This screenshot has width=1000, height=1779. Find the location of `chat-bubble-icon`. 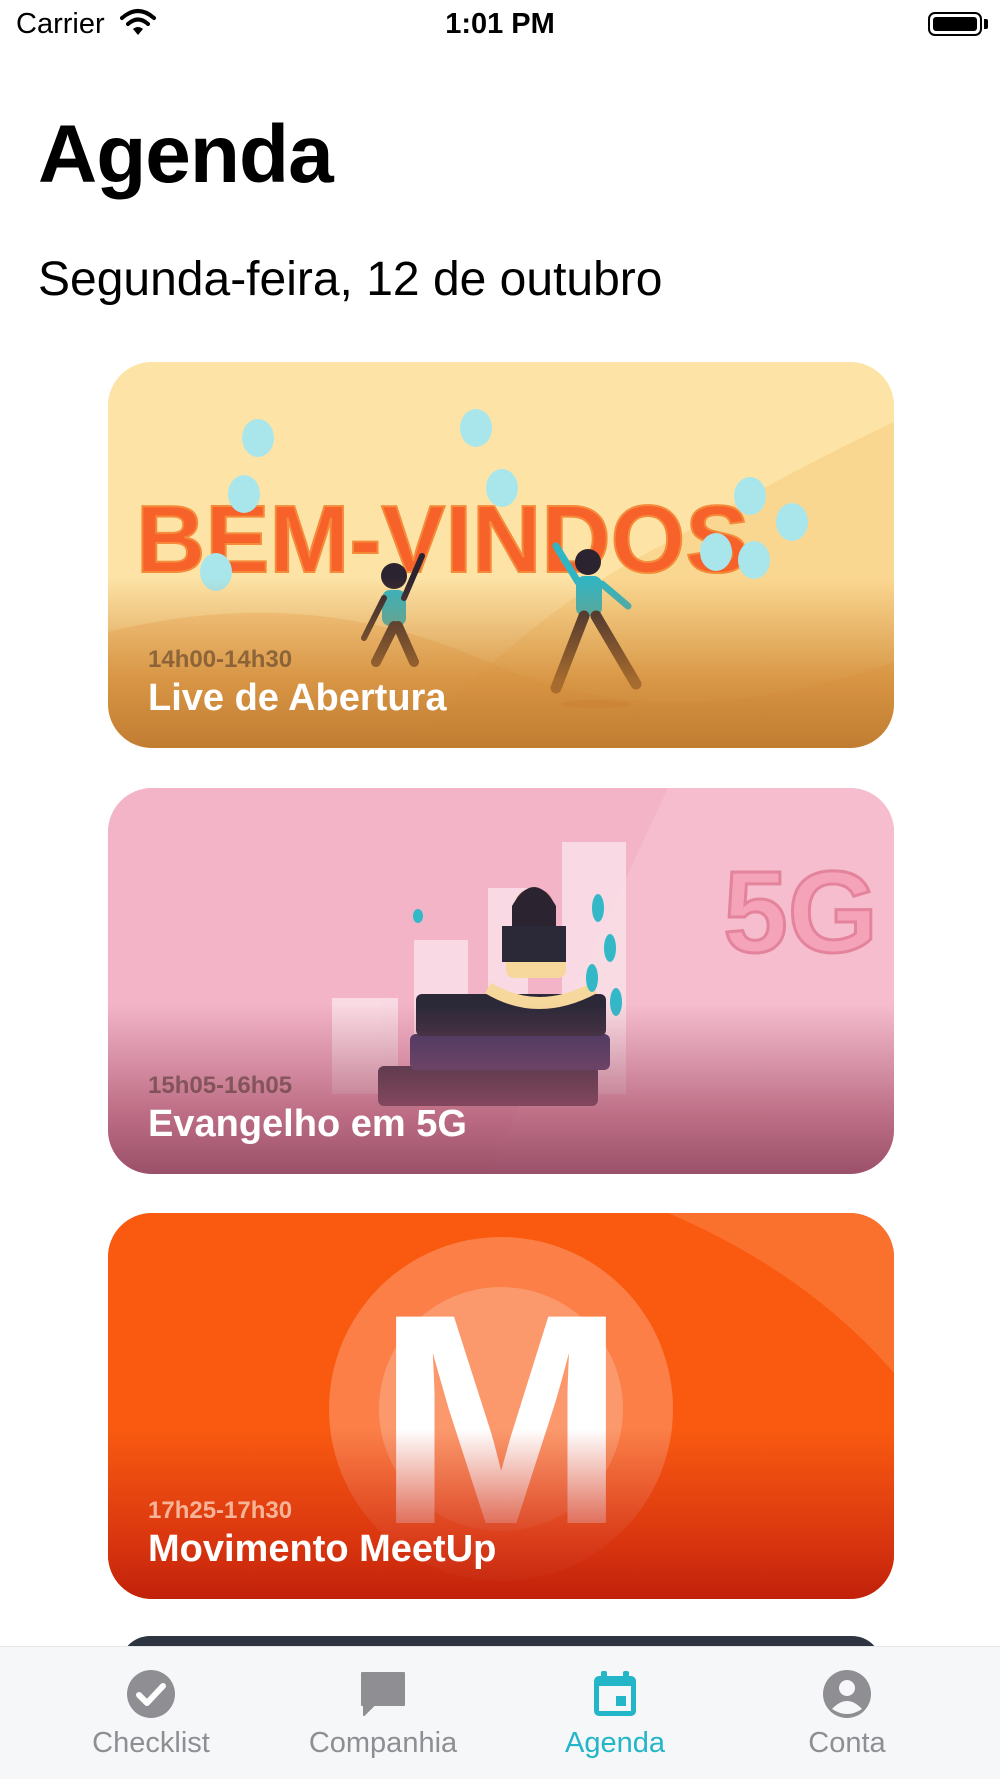

chat-bubble-icon is located at coordinates (383, 1694).